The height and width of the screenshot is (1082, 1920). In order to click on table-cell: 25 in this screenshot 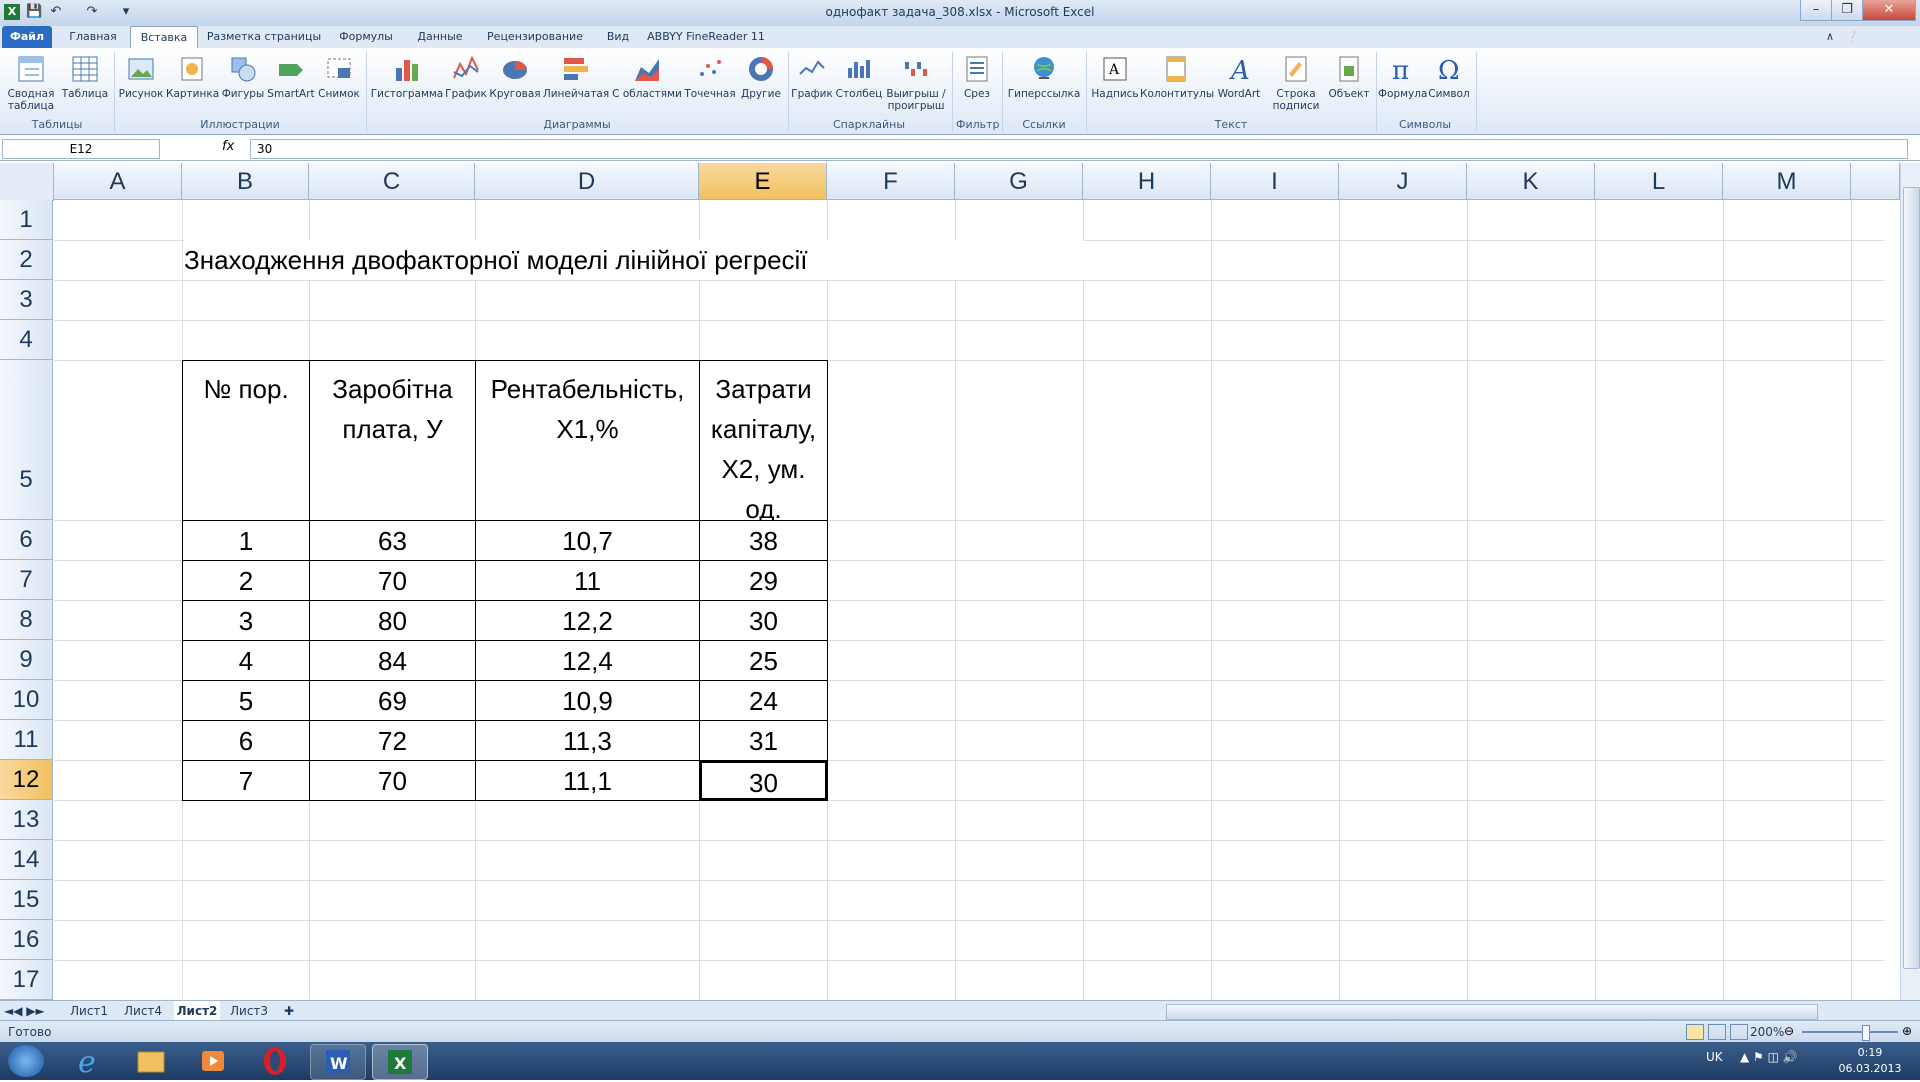, I will do `click(763, 660)`.